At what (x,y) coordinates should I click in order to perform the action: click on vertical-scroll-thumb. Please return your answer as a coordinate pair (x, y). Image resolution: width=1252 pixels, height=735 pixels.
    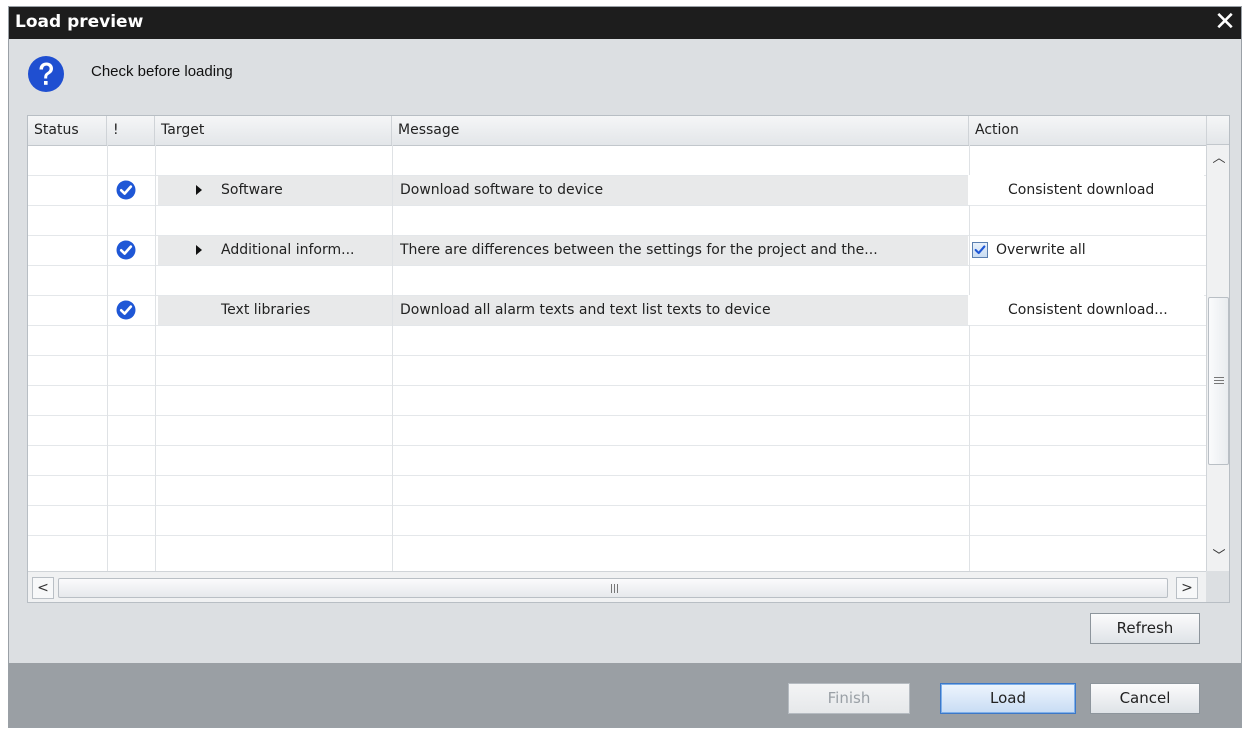
    Looking at the image, I should click on (1218, 381).